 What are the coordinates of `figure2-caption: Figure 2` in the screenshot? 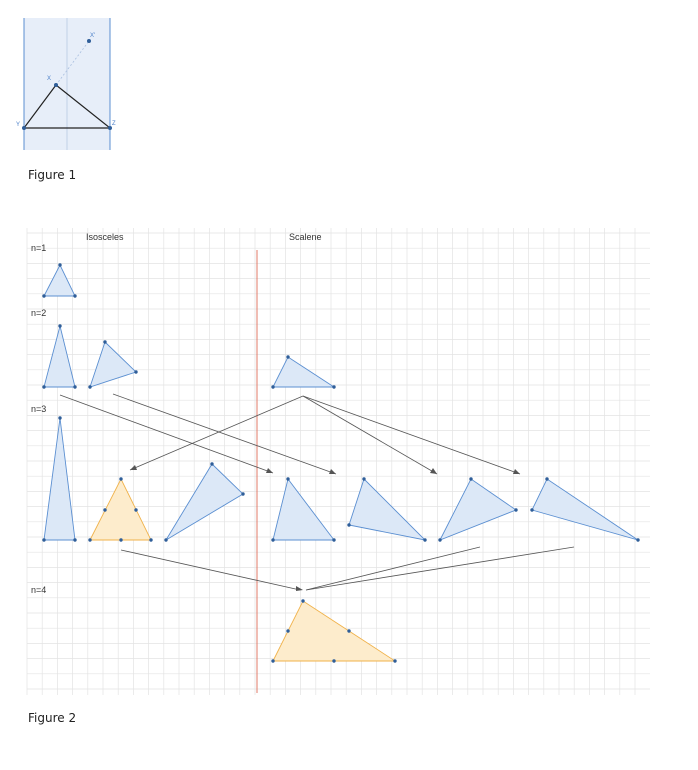 It's located at (52, 718).